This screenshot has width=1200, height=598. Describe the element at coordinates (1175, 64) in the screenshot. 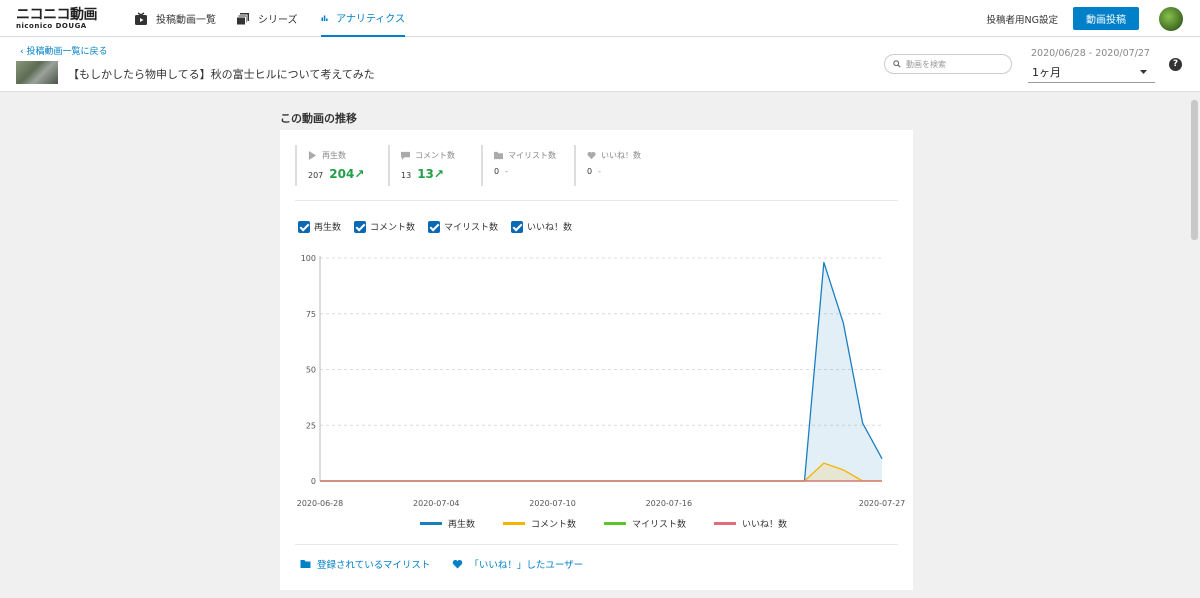

I see `help-icon: ?` at that location.